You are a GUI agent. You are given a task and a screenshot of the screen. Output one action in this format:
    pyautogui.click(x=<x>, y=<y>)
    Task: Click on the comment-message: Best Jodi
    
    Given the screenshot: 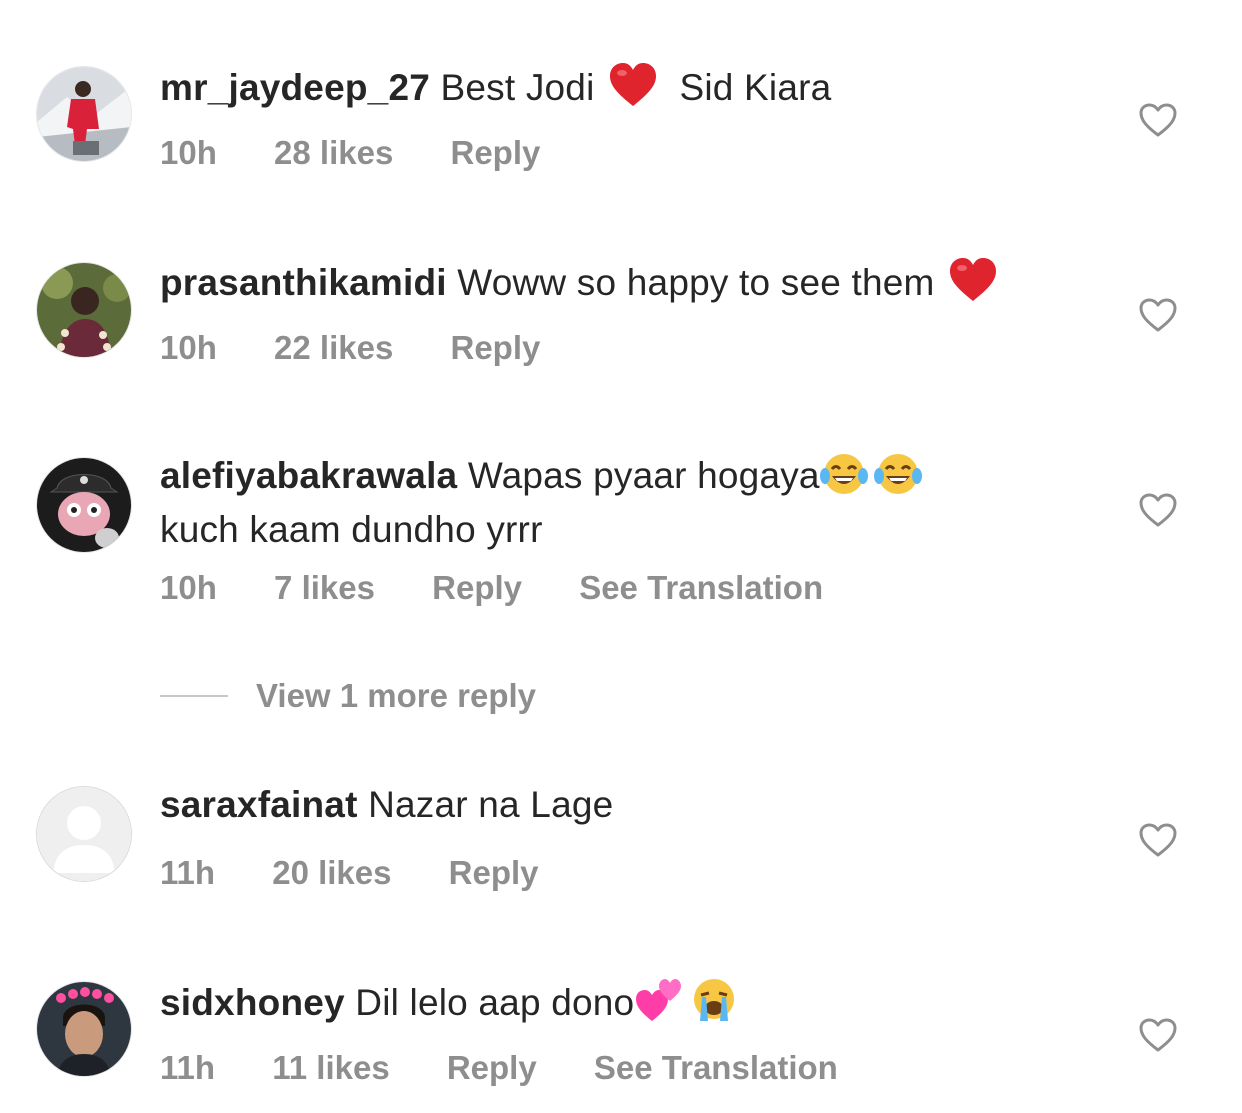 What is the action you would take?
    pyautogui.click(x=517, y=87)
    